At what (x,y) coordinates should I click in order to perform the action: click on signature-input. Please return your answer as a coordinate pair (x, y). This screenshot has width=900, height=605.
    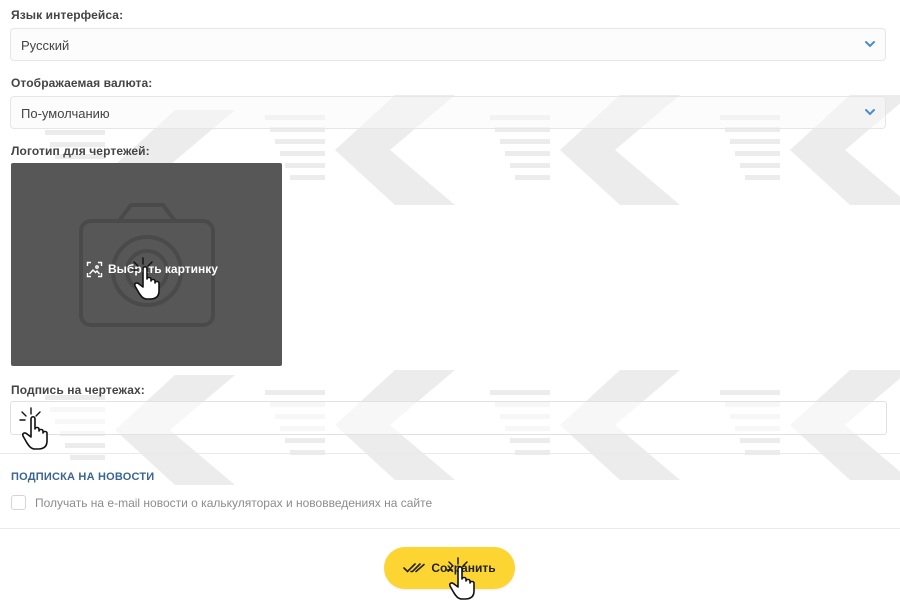
    Looking at the image, I should click on (448, 418).